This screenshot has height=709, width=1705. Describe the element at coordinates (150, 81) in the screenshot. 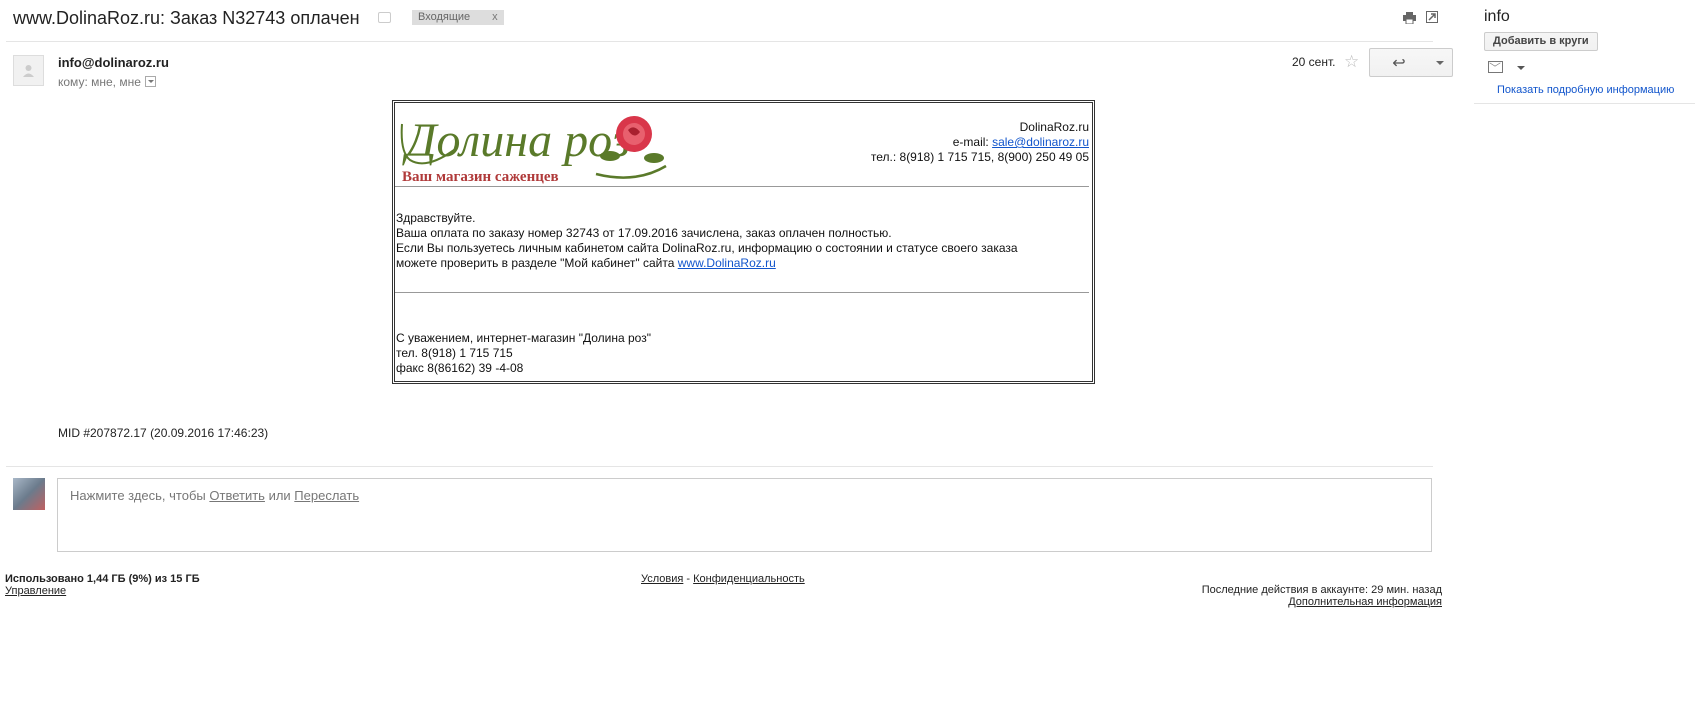

I see `recipient-details-dropdown-icon` at that location.